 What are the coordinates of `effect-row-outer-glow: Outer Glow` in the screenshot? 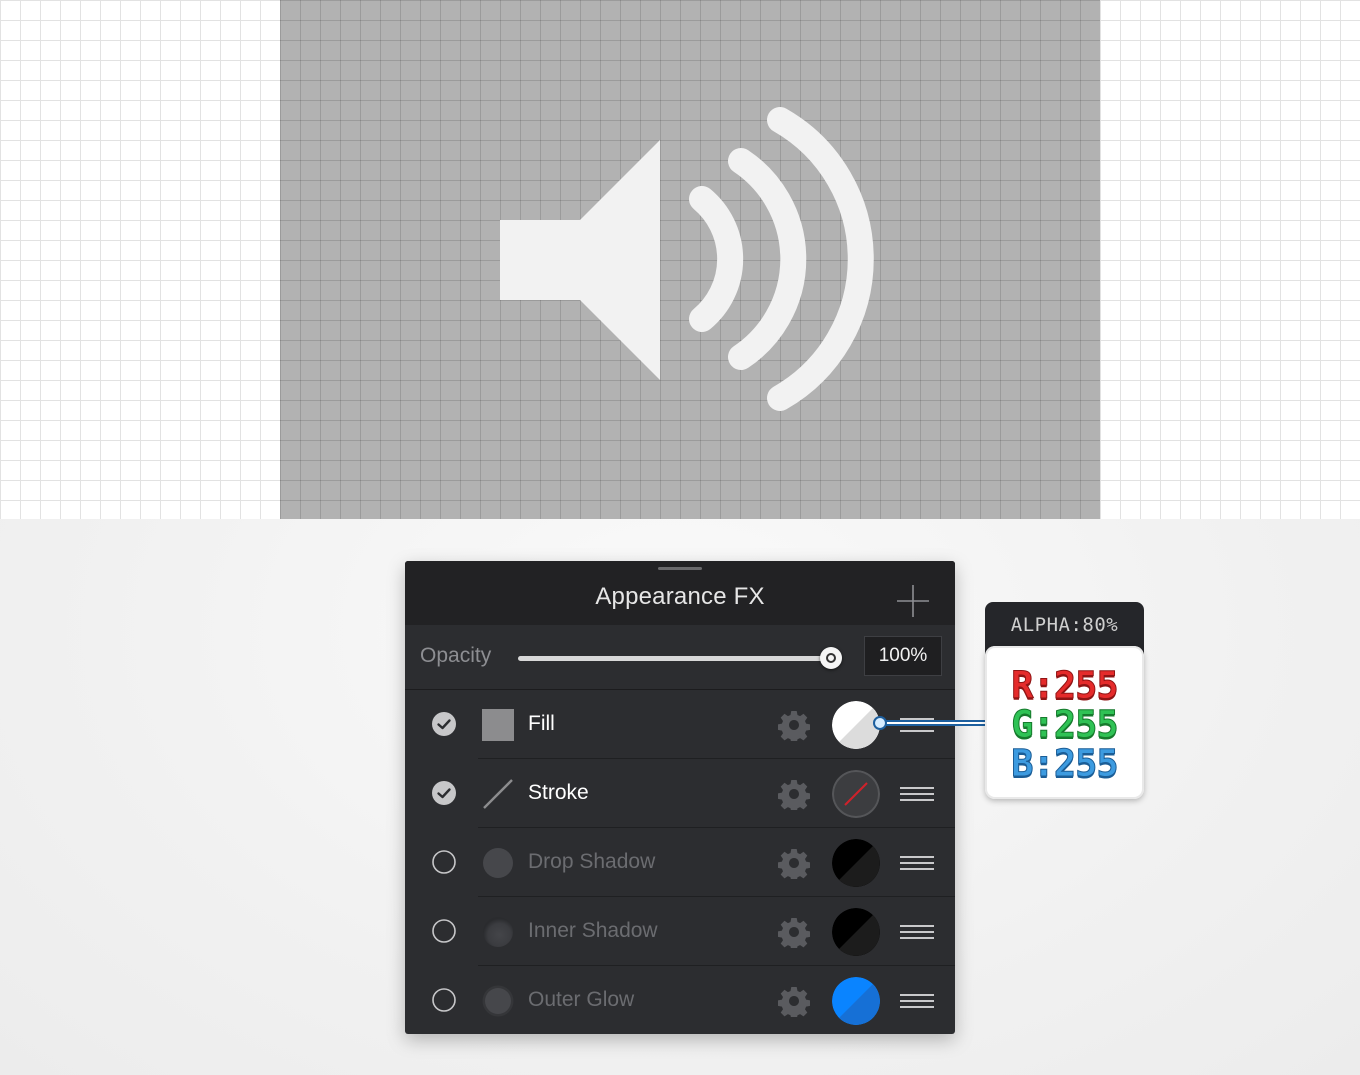 It's located at (680, 1000).